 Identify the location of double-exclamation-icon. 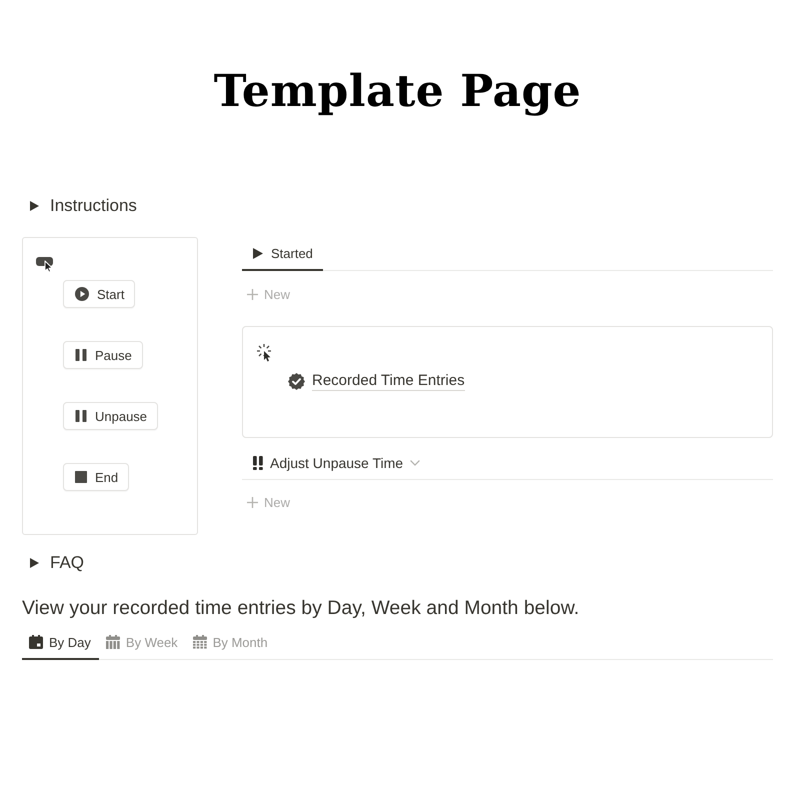
(258, 463).